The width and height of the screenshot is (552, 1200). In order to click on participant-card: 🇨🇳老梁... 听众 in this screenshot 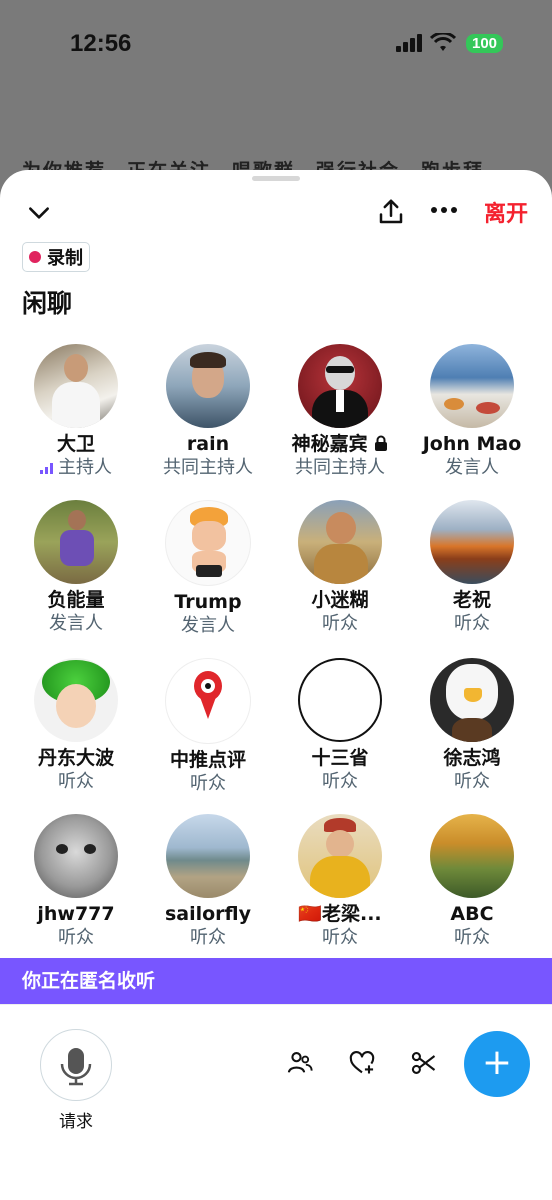, I will do `click(340, 882)`.